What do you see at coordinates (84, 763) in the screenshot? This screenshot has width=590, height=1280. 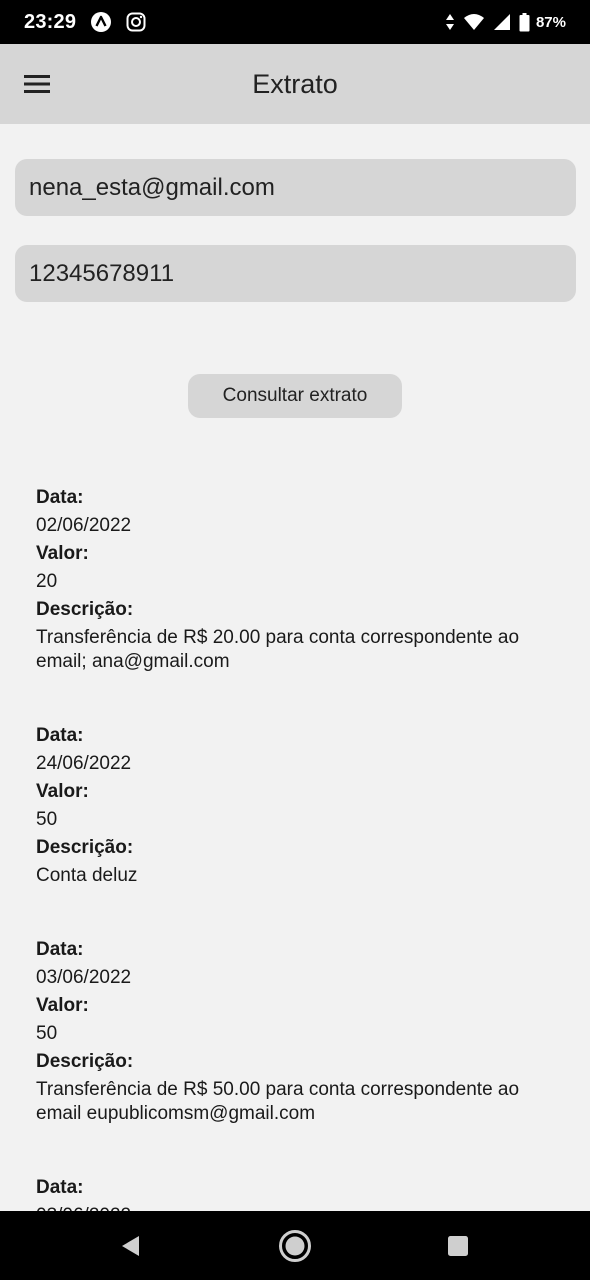 I see `date-value: 24/06/2022` at bounding box center [84, 763].